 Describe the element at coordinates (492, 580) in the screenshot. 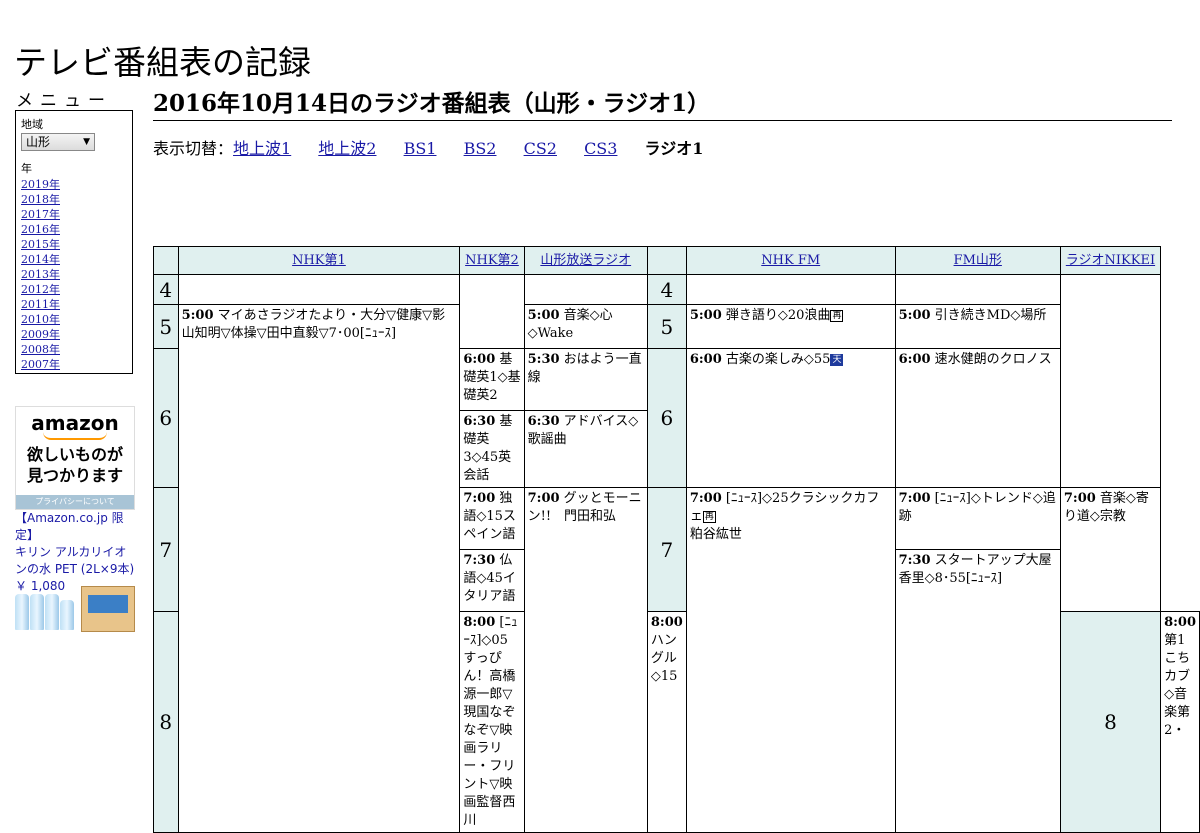

I see `program-cell: 7:30 仏語◇45イタリア語` at that location.